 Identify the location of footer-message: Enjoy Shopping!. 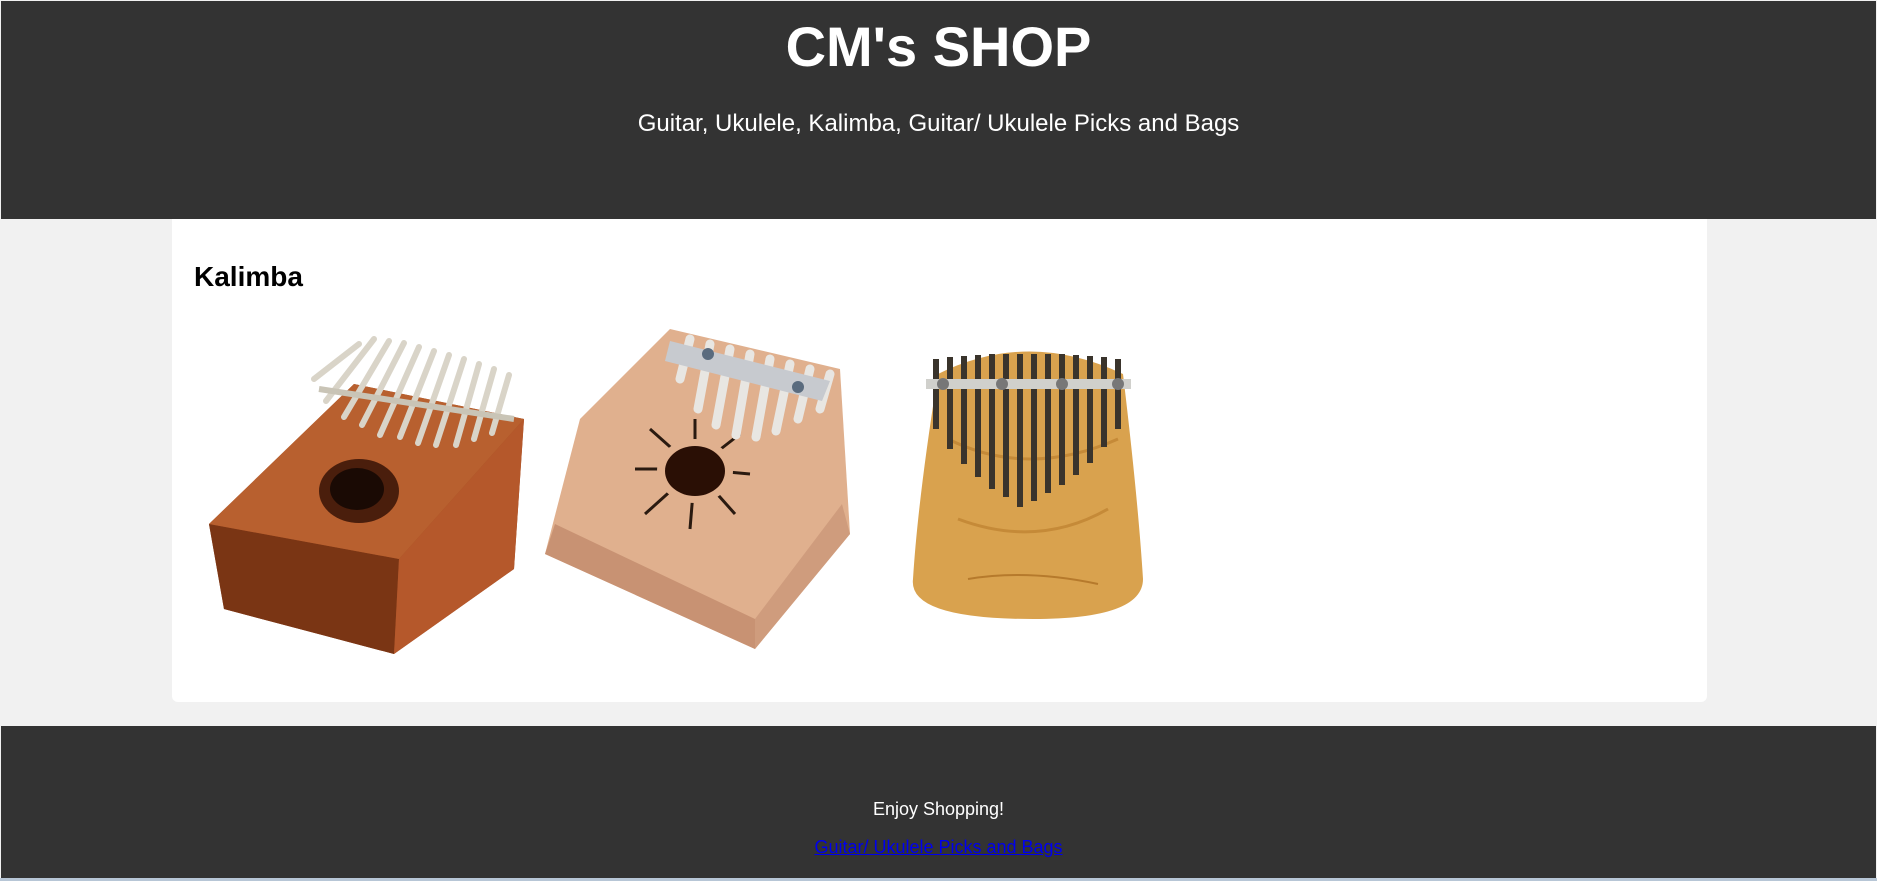
(938, 809).